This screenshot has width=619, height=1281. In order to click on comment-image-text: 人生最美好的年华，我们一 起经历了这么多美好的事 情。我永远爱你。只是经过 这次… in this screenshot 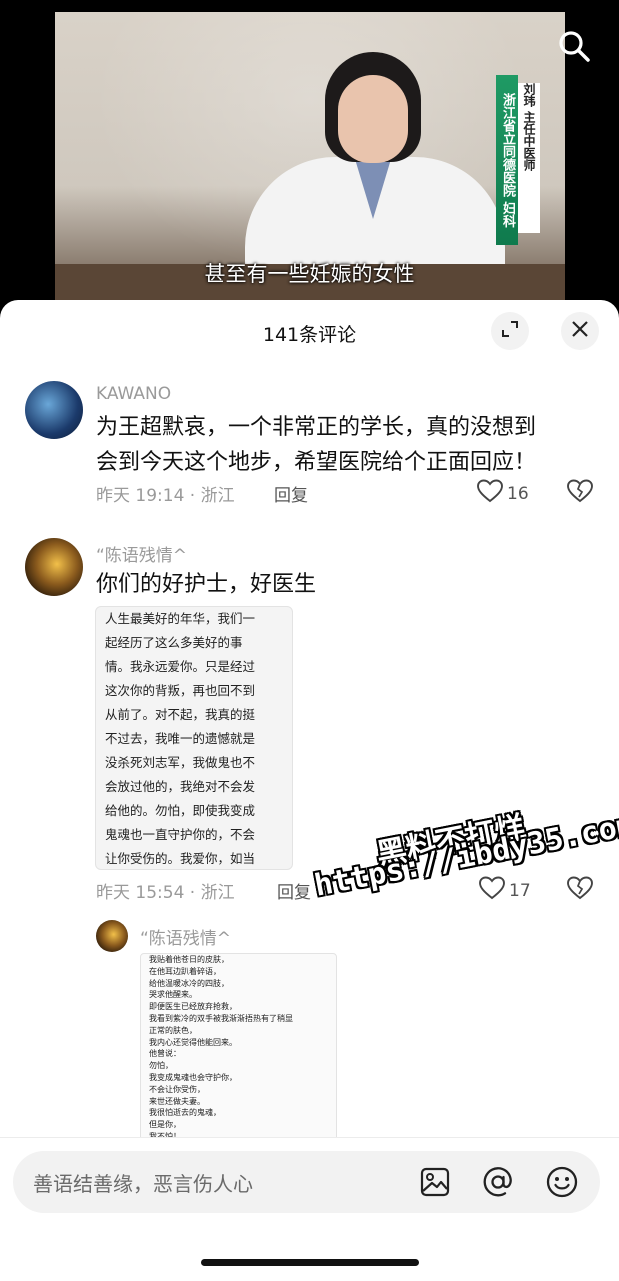, I will do `click(180, 738)`.